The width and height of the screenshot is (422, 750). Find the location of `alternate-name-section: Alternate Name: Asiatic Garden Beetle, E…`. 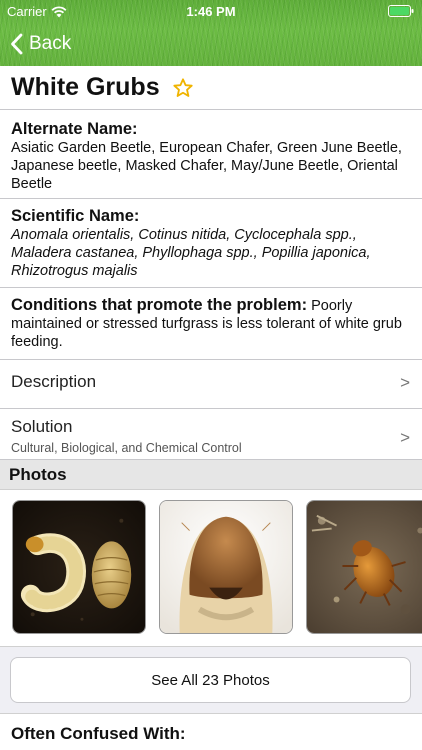

alternate-name-section: Alternate Name: Asiatic Garden Beetle, E… is located at coordinates (211, 154).